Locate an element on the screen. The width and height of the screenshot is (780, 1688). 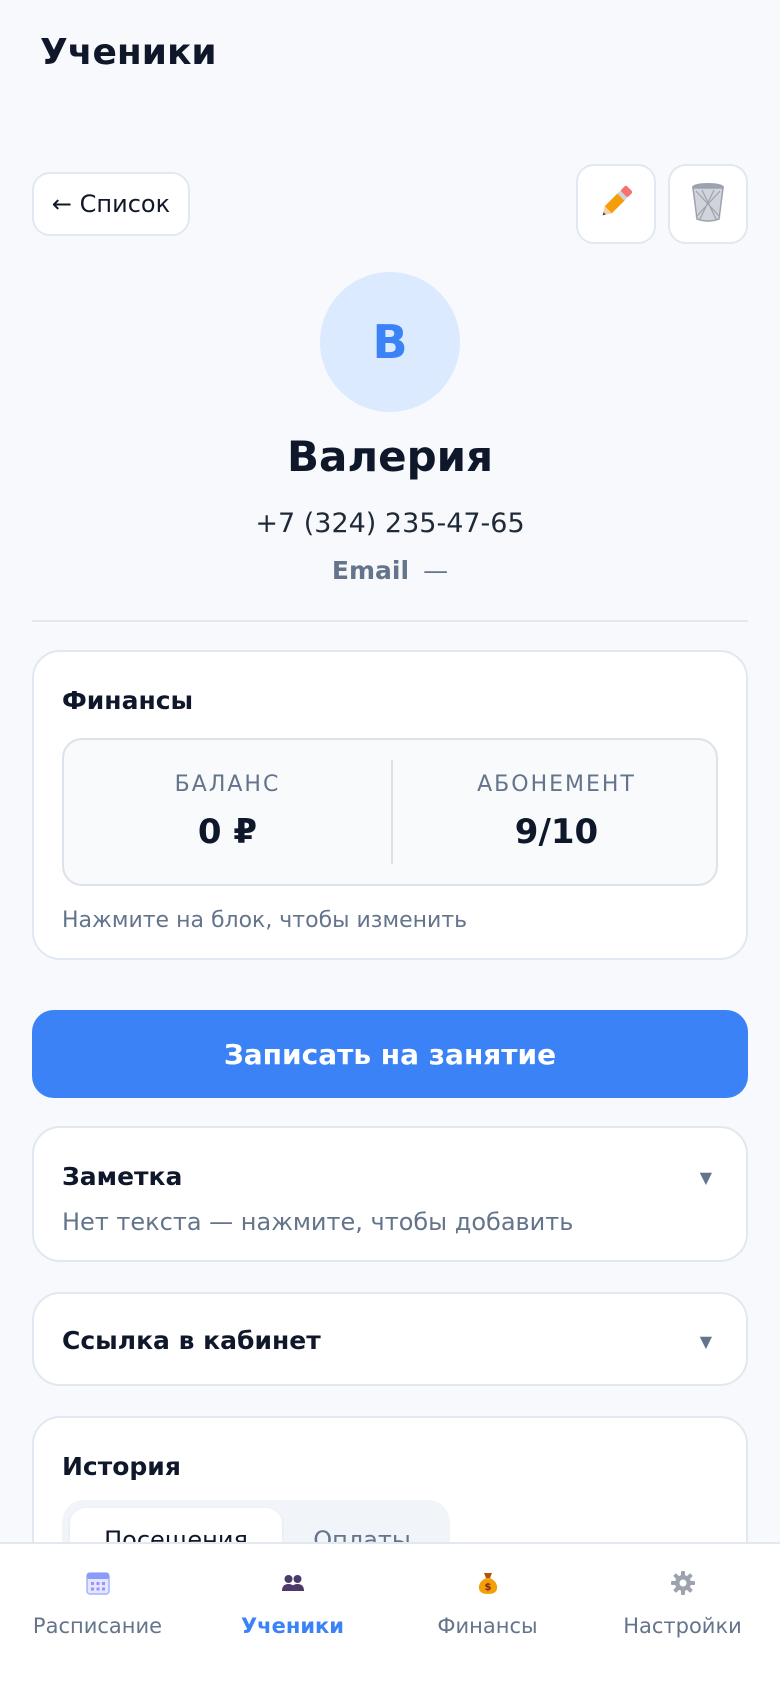
note-title: Заметка is located at coordinates (122, 1176).